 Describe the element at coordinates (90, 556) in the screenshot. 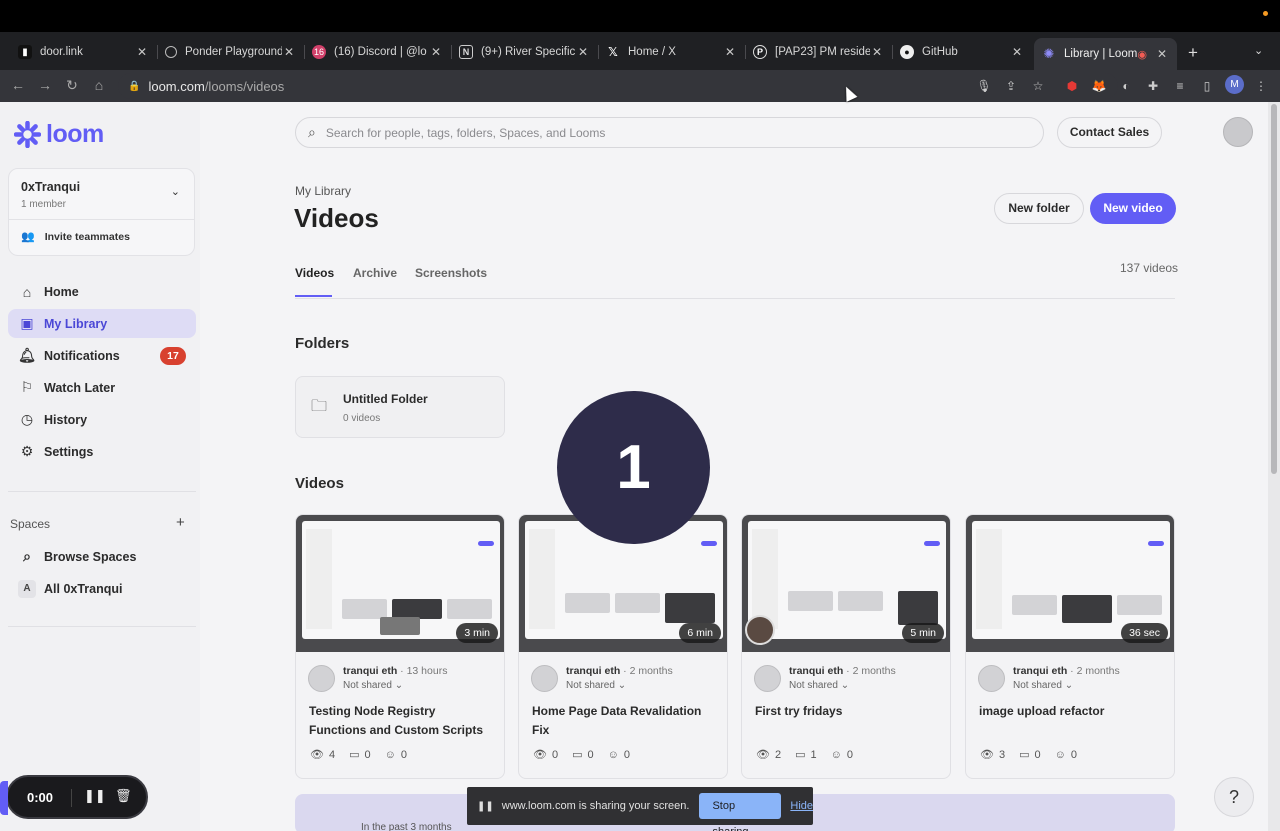

I see `nav-label: Browse Spaces` at that location.